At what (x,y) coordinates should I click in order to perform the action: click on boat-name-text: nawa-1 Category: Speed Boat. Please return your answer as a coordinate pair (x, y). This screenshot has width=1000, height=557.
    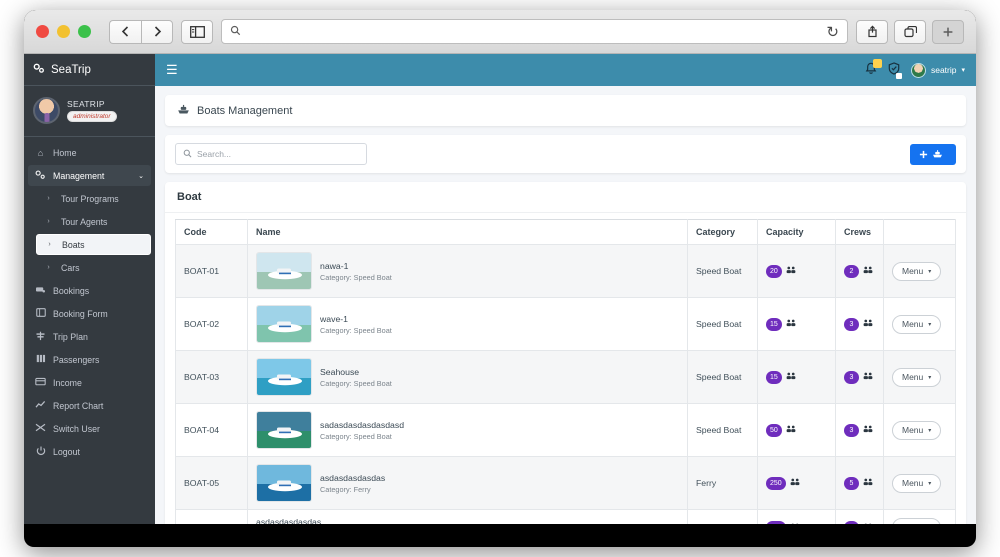
    Looking at the image, I should click on (356, 271).